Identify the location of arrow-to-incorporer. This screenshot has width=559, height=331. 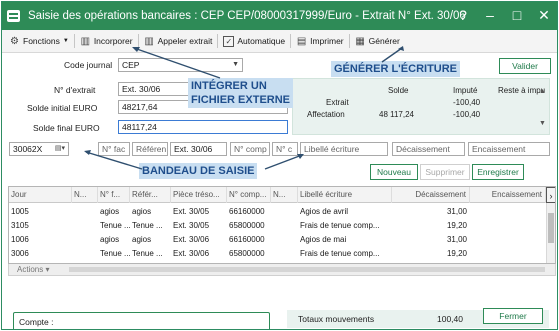
(177, 63).